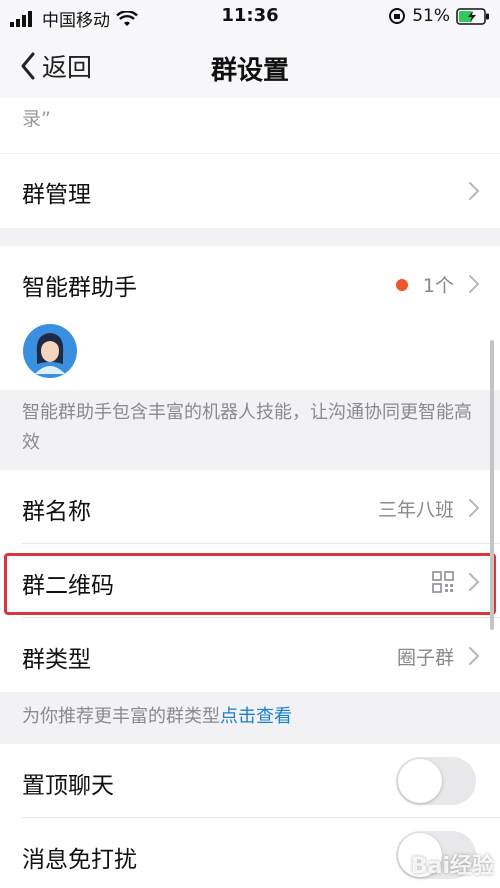 Image resolution: width=500 pixels, height=888 pixels. What do you see at coordinates (56, 660) in the screenshot?
I see `group-type-title: 群类型` at bounding box center [56, 660].